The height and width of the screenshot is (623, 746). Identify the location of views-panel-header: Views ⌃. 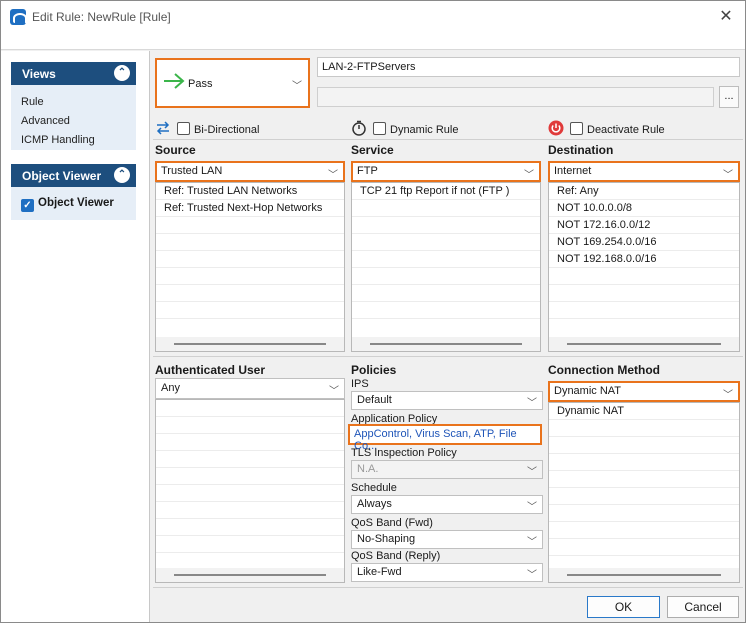
(73, 73).